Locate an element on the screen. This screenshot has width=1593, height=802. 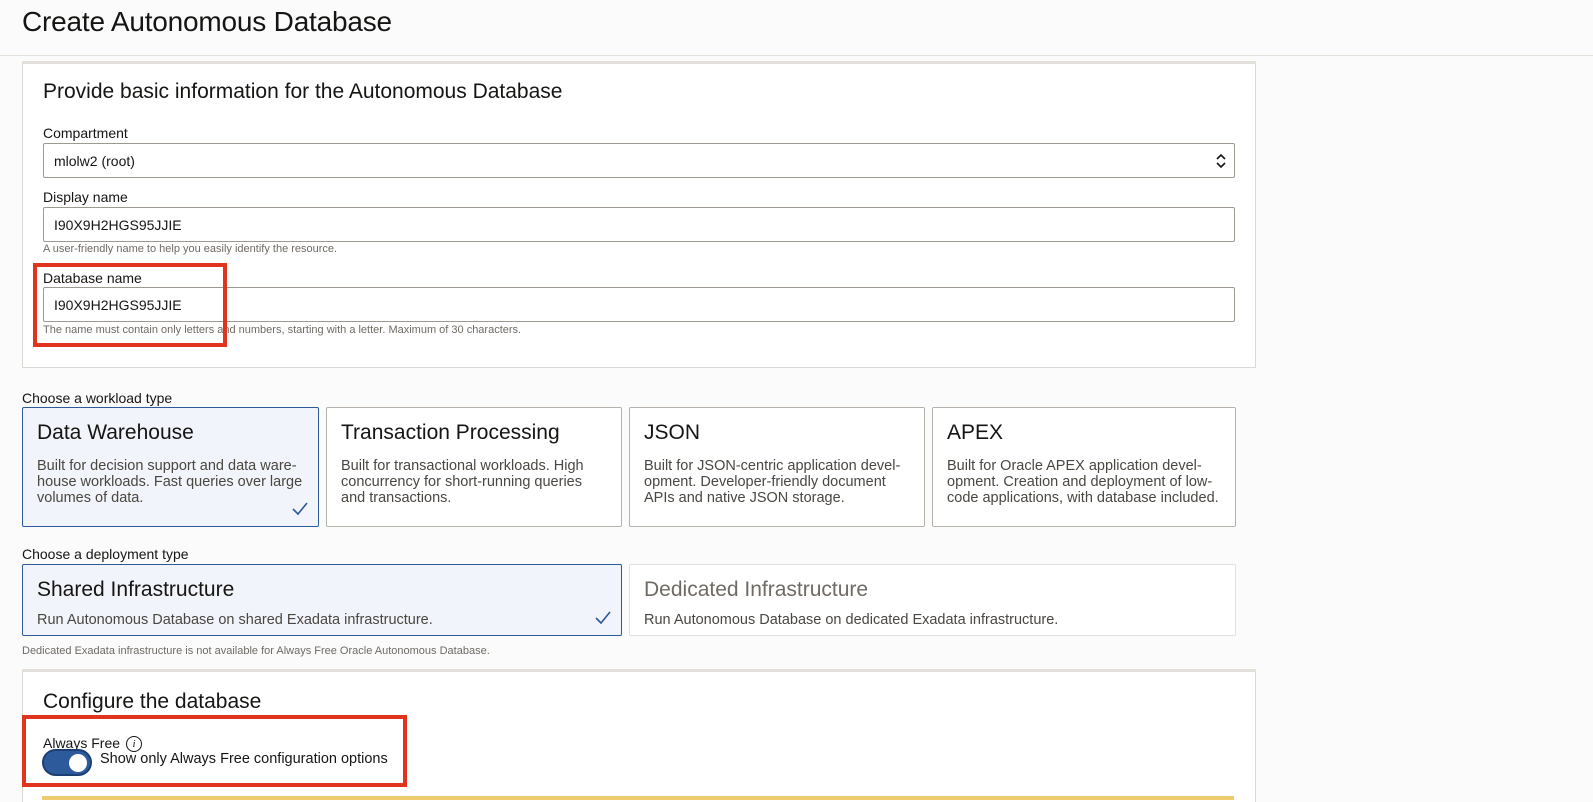
select-arrows-icon is located at coordinates (1221, 161).